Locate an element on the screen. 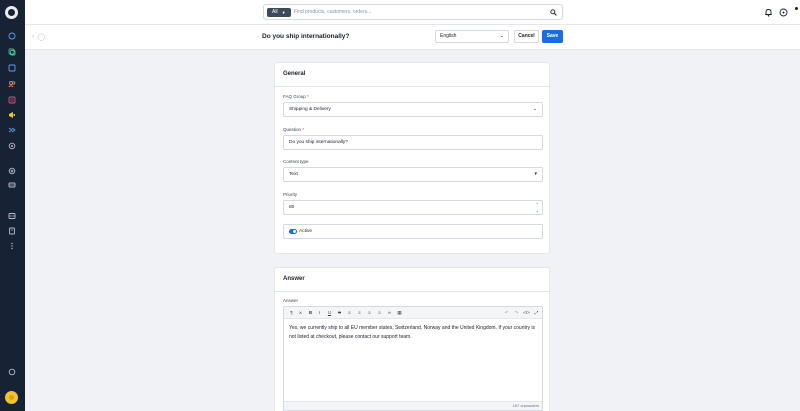 This screenshot has height=411, width=800. page-title: Do you ship internationally? is located at coordinates (306, 36).